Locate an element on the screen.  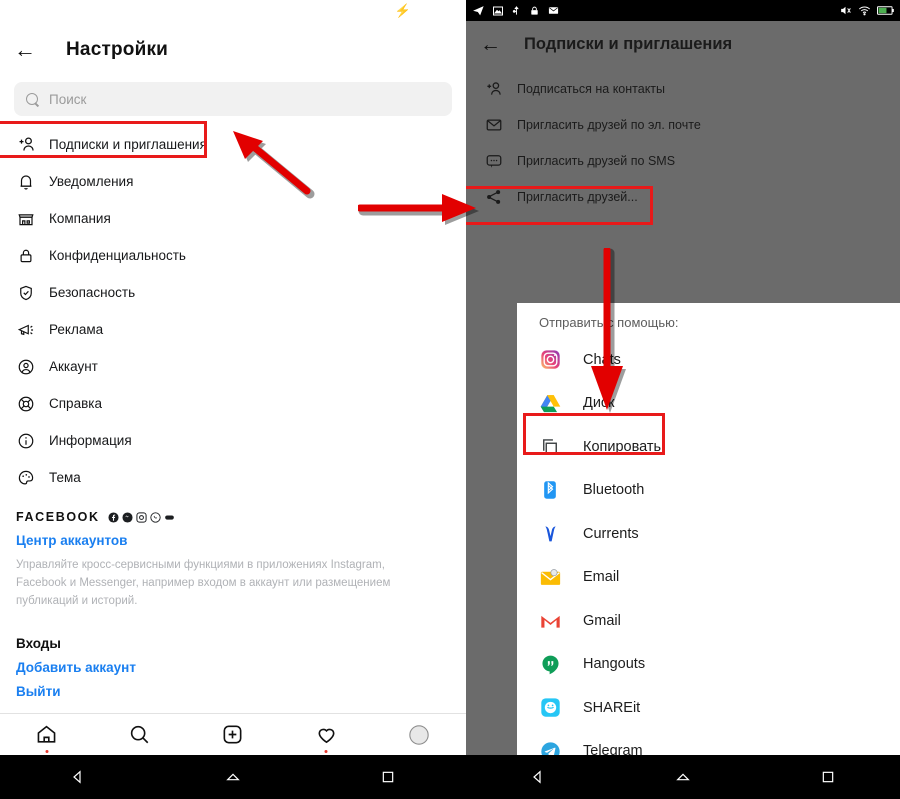
sidebar-item-ads: Реклама is located at coordinates (233, 329).